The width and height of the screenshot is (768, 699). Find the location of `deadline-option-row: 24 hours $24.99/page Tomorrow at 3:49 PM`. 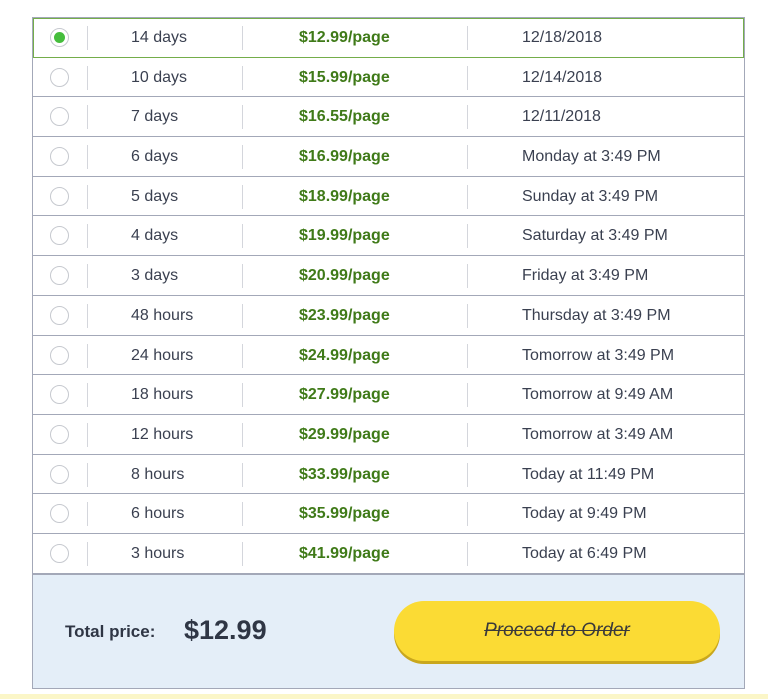

deadline-option-row: 24 hours $24.99/page Tomorrow at 3:49 PM is located at coordinates (388, 355).